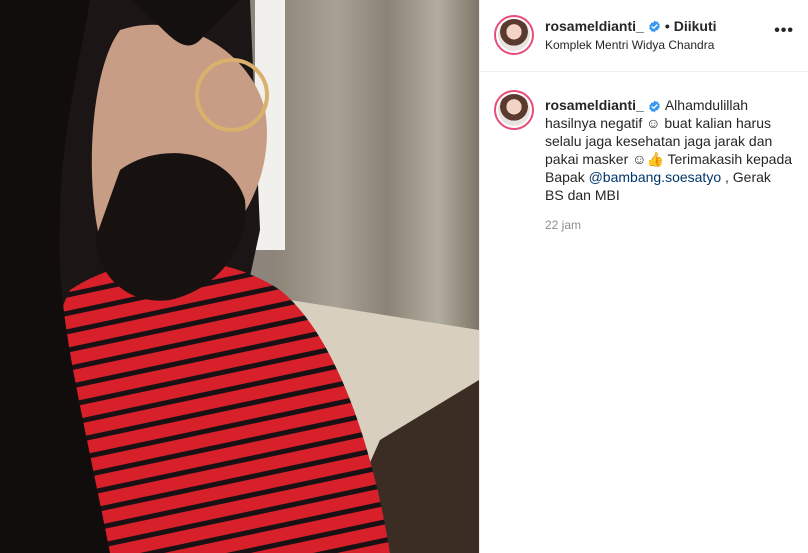  I want to click on author-username: rosameldianti_, so click(594, 26).